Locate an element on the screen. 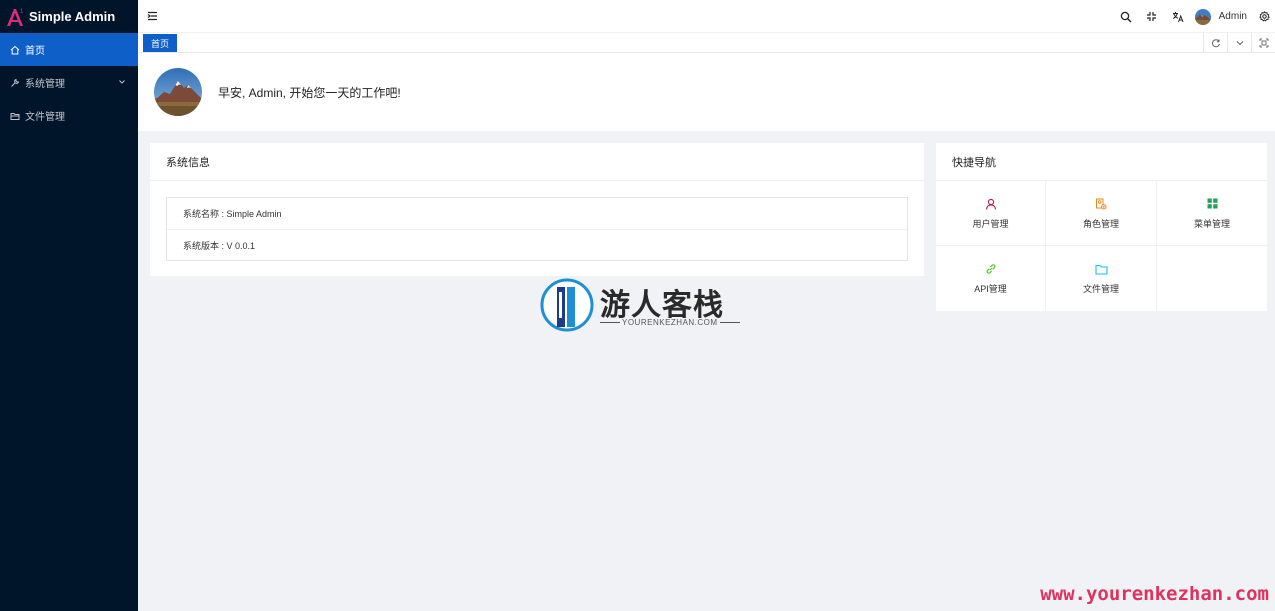  tab-label: 首页 is located at coordinates (160, 43).